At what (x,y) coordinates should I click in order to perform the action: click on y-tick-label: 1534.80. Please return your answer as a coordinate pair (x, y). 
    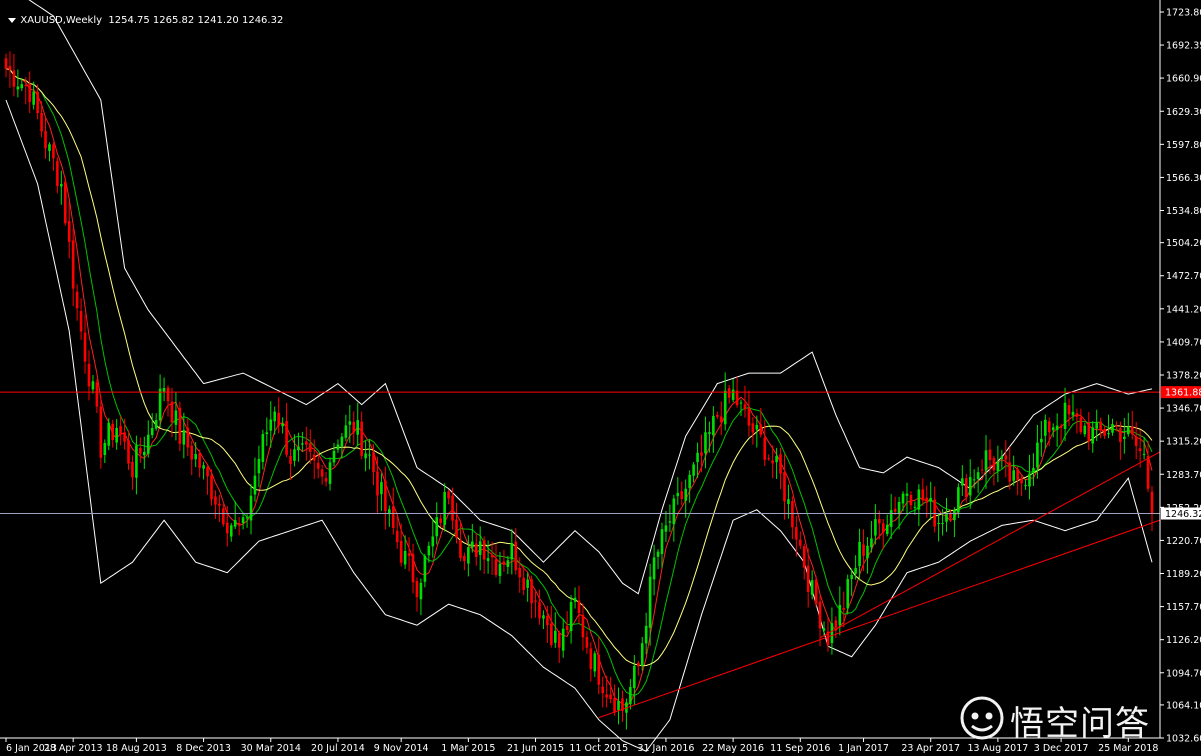
    Looking at the image, I should click on (1183, 211).